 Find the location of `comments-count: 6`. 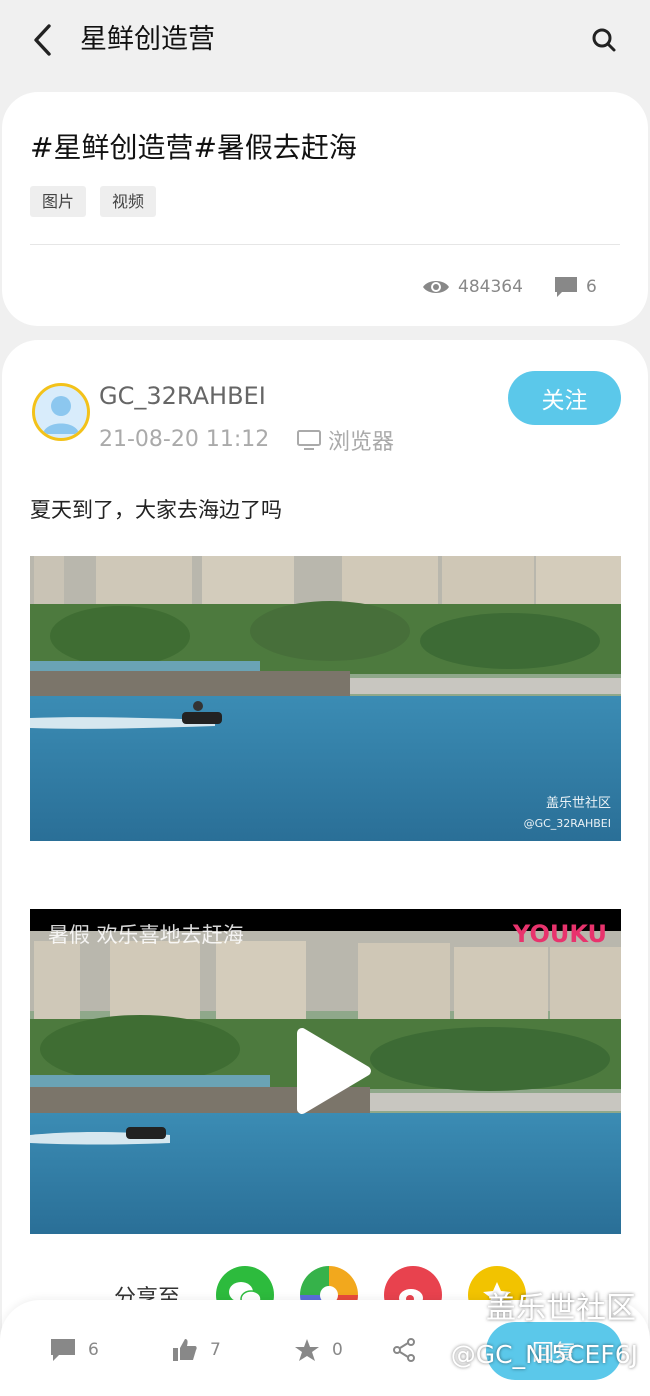

comments-count: 6 is located at coordinates (591, 287).